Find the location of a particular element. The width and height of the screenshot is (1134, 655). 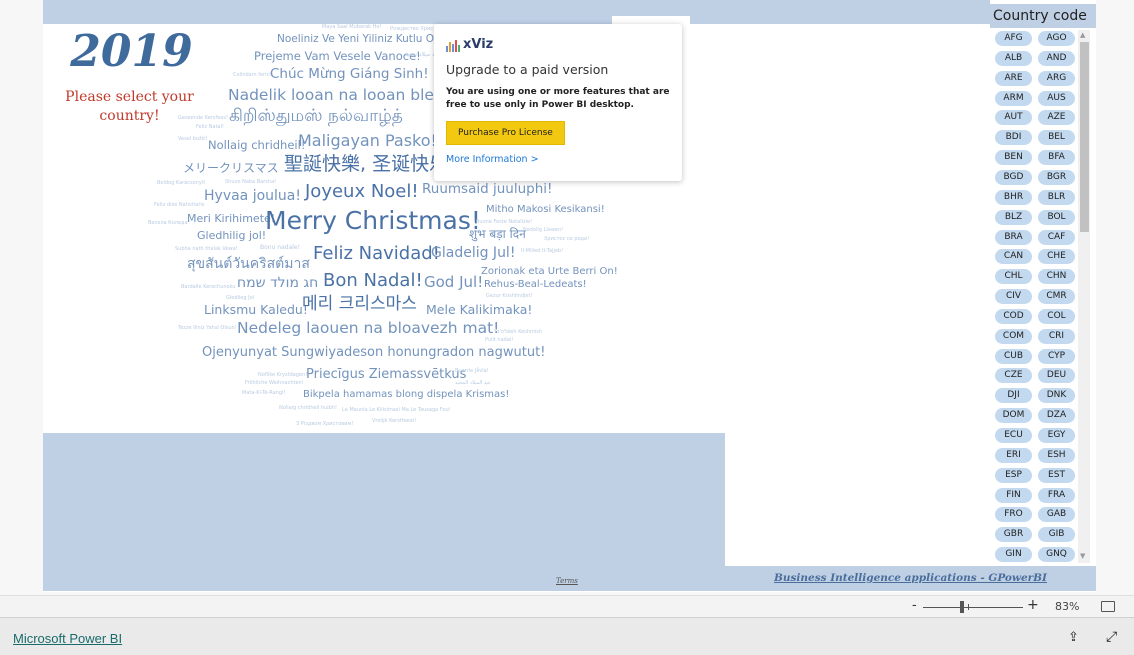

word-cloud-word: Fröhliche Weihnachten! is located at coordinates (274, 383).